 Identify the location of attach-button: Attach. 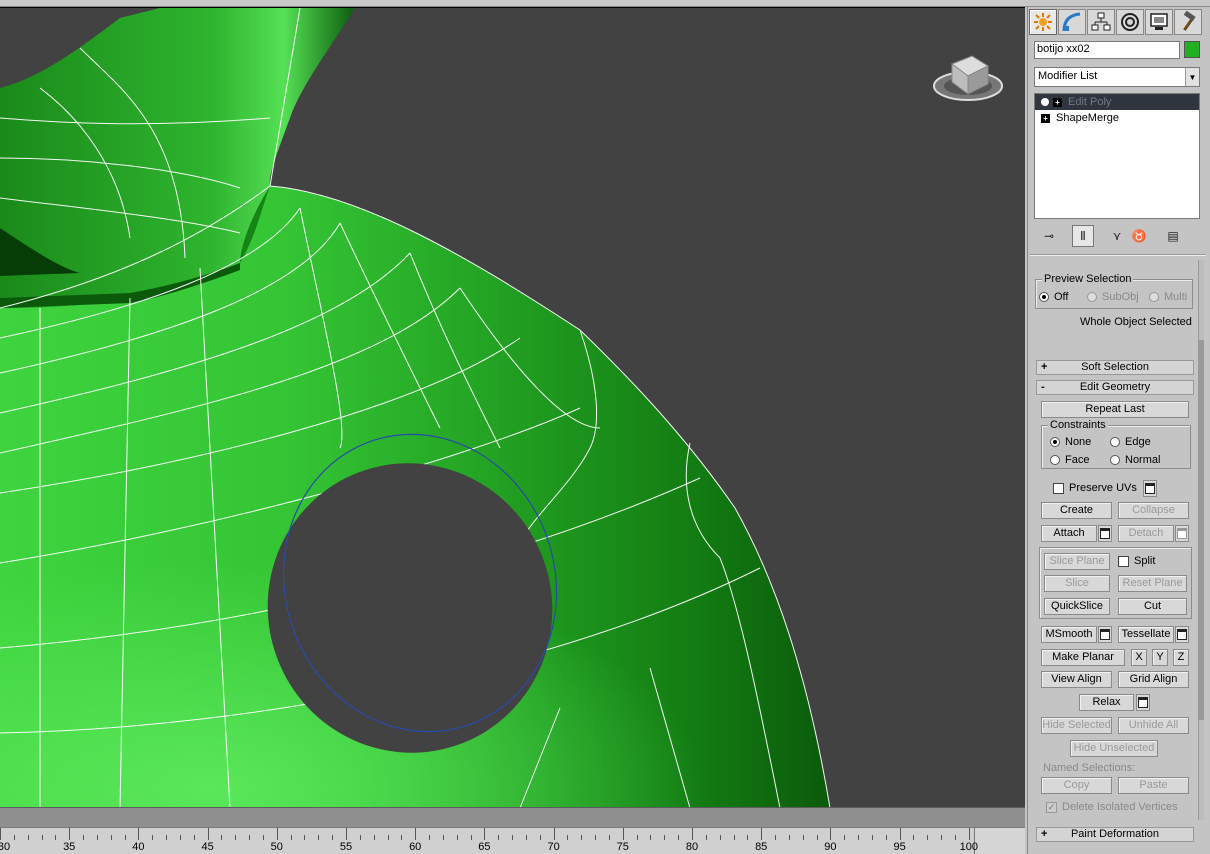
(1069, 533).